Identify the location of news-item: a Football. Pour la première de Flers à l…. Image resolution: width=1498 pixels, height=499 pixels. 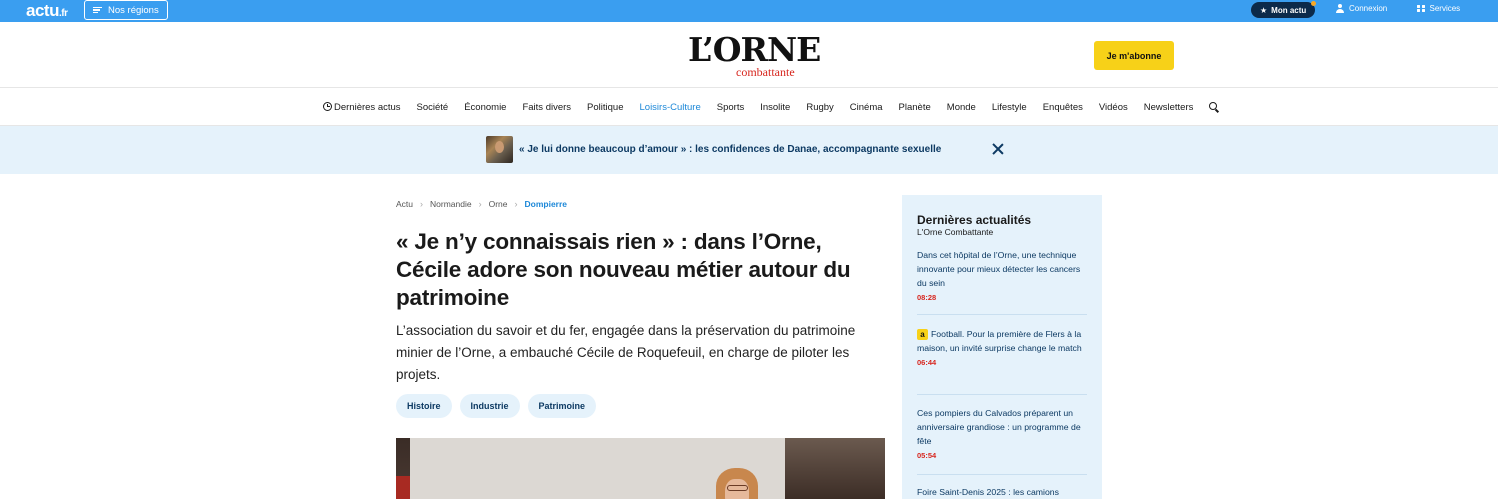
(1002, 347).